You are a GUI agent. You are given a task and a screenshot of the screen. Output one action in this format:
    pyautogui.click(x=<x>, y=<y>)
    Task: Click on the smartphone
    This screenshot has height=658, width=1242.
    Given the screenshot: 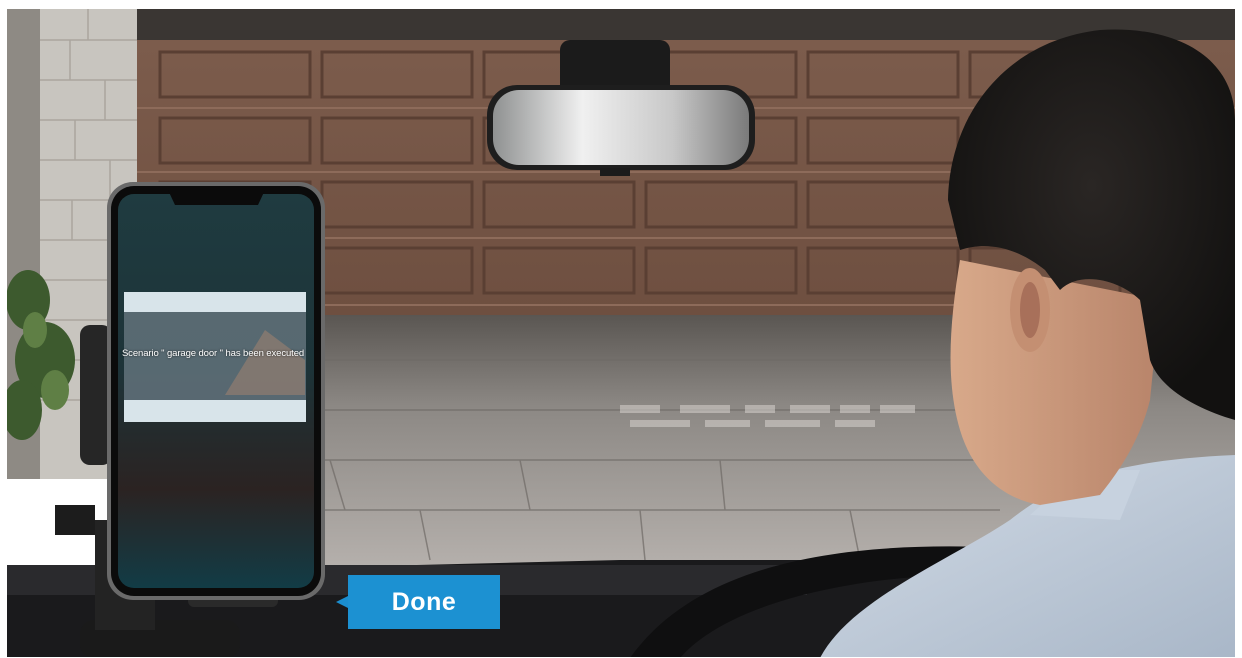 What is the action you would take?
    pyautogui.click(x=216, y=391)
    